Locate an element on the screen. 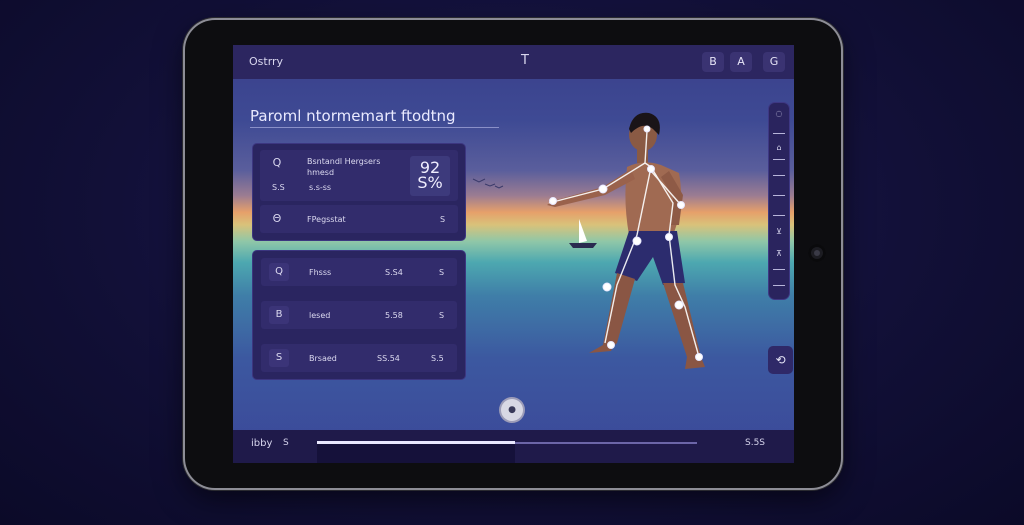 This screenshot has height=525, width=1024. rail-marker-icon: ⌂ is located at coordinates (779, 147).